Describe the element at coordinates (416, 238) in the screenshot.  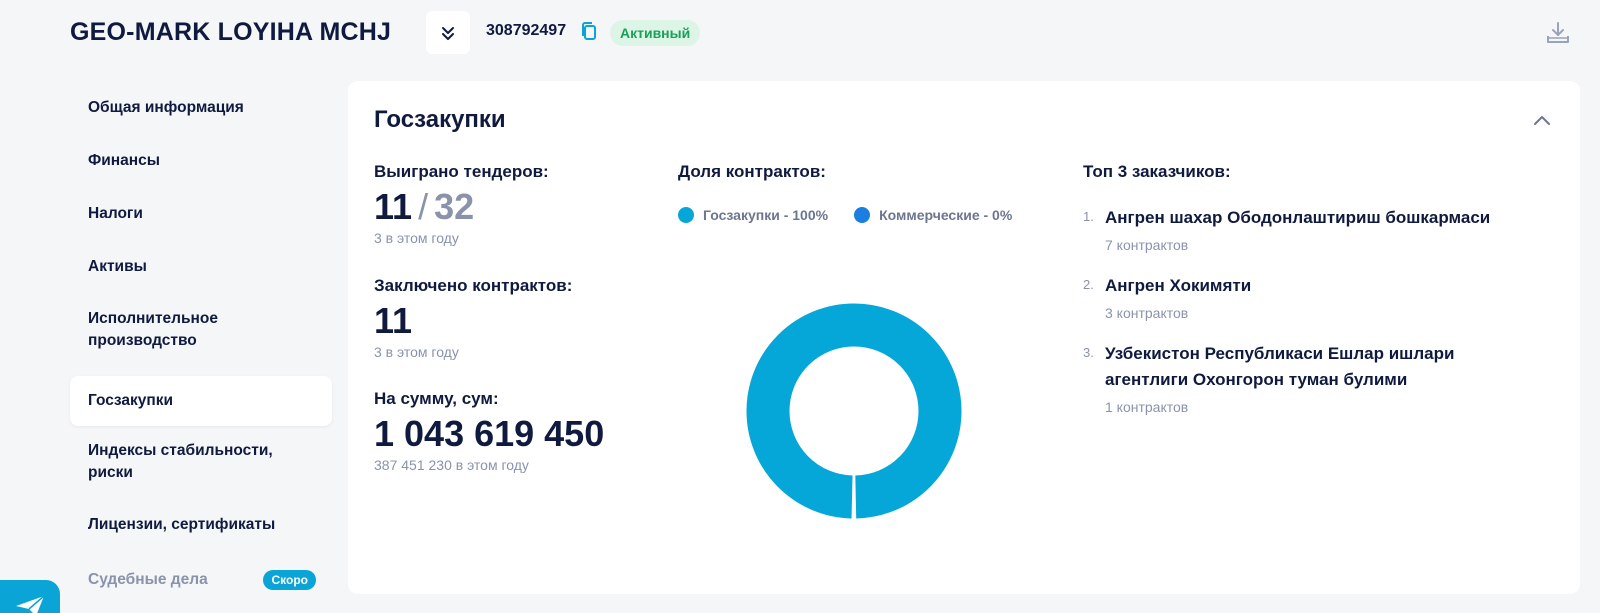
I see `tenders-sub: 3 в этом году` at that location.